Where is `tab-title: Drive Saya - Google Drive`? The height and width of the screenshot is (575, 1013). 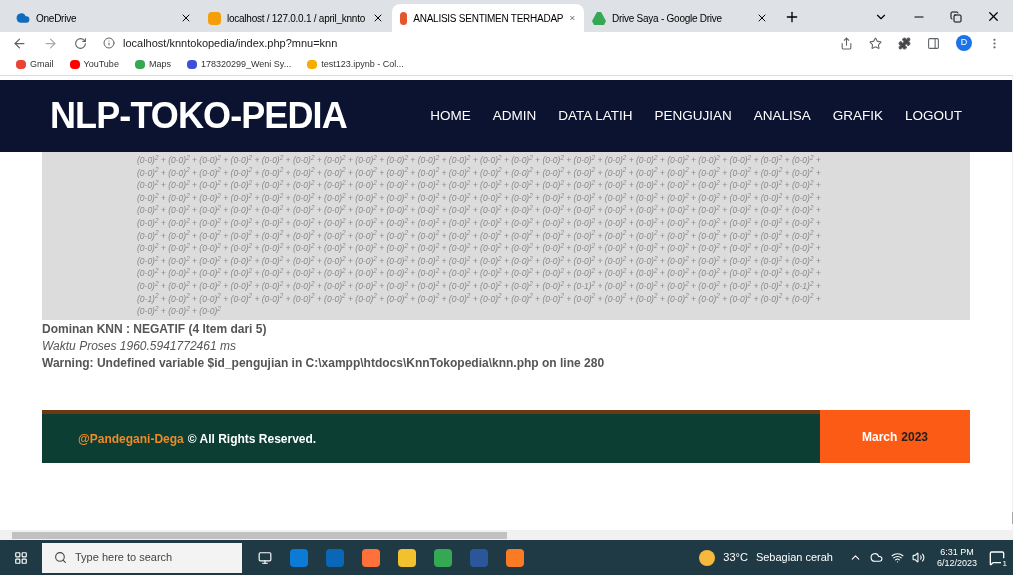 tab-title: Drive Saya - Google Drive is located at coordinates (667, 18).